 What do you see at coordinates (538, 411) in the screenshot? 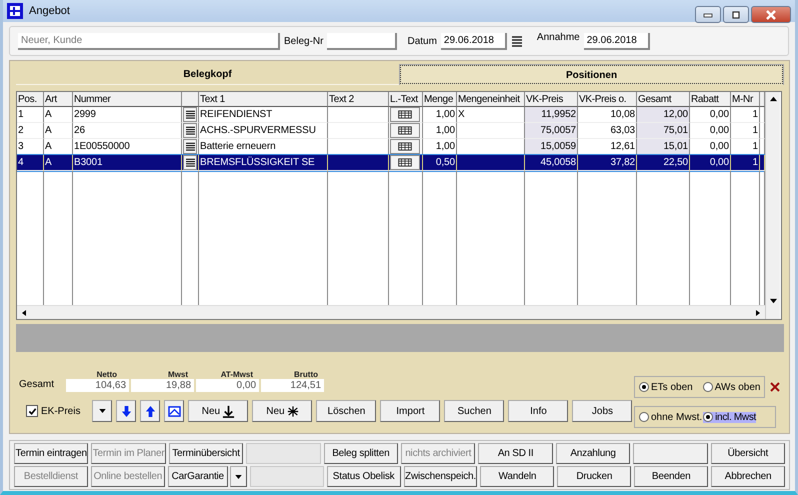
I see `toolbar-button: Info` at bounding box center [538, 411].